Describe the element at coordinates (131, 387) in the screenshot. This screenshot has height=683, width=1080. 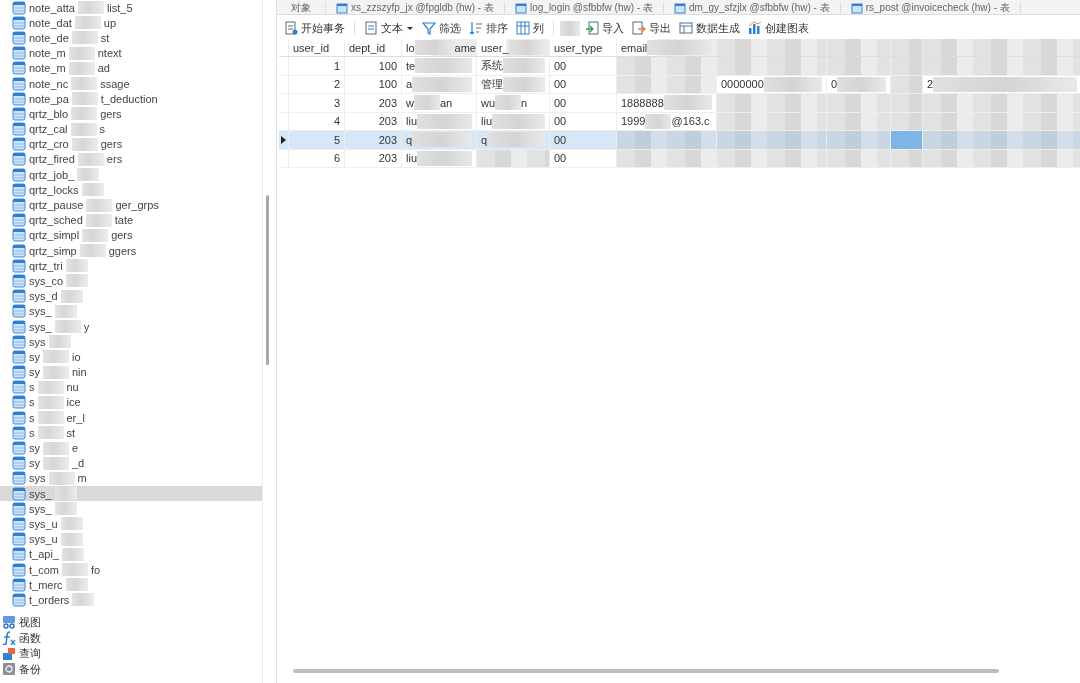
I see `sidebar-item: s nu` at that location.